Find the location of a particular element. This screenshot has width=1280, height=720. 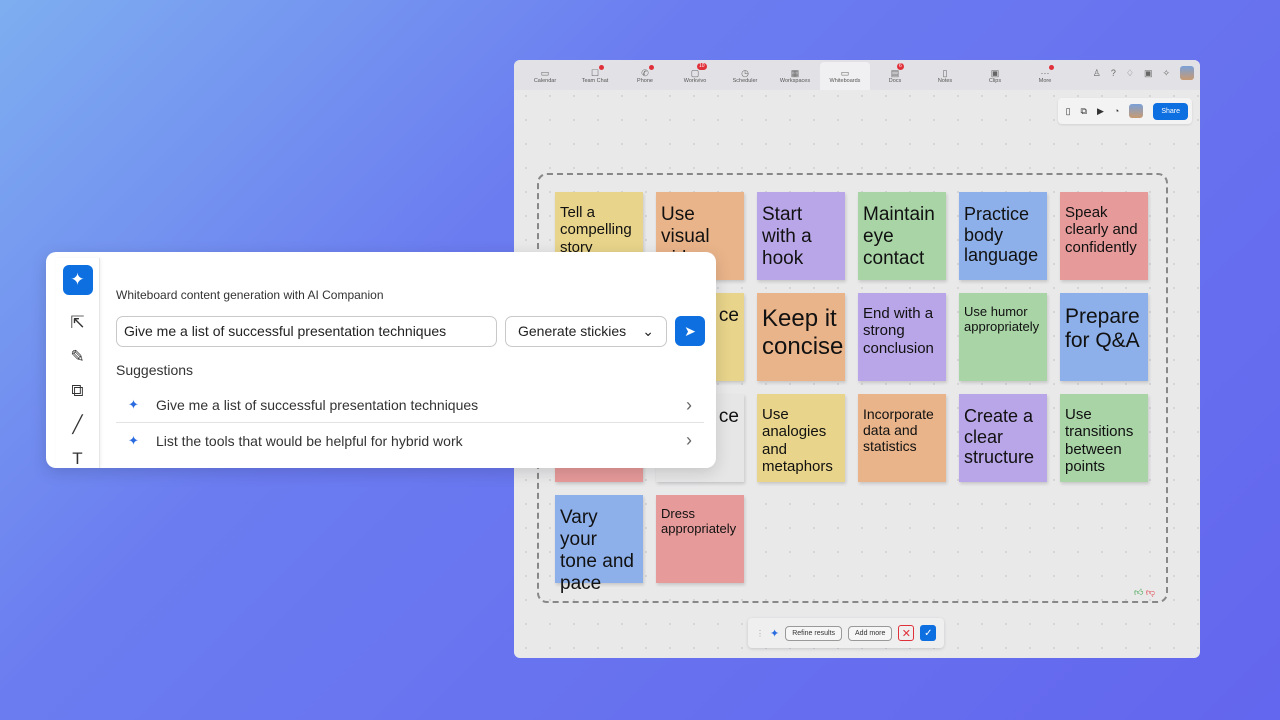

chevron-down-icon: ⌄ is located at coordinates (648, 331).